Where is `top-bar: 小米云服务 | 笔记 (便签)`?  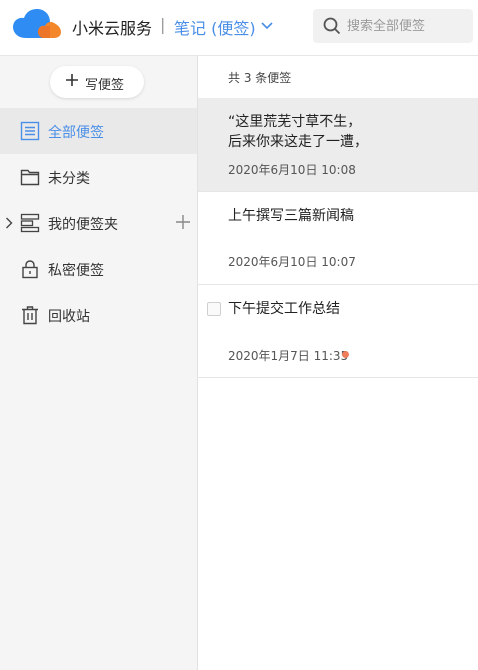
top-bar: 小米云服务 | 笔记 (便签) is located at coordinates (239, 28).